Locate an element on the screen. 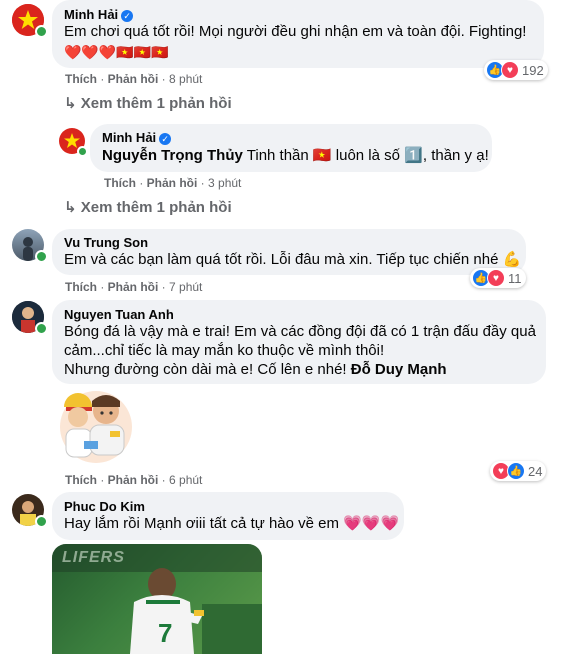 Image resolution: width=573 pixels, height=654 pixels. reaction-summary: 👍 ♥ 11 is located at coordinates (498, 278).